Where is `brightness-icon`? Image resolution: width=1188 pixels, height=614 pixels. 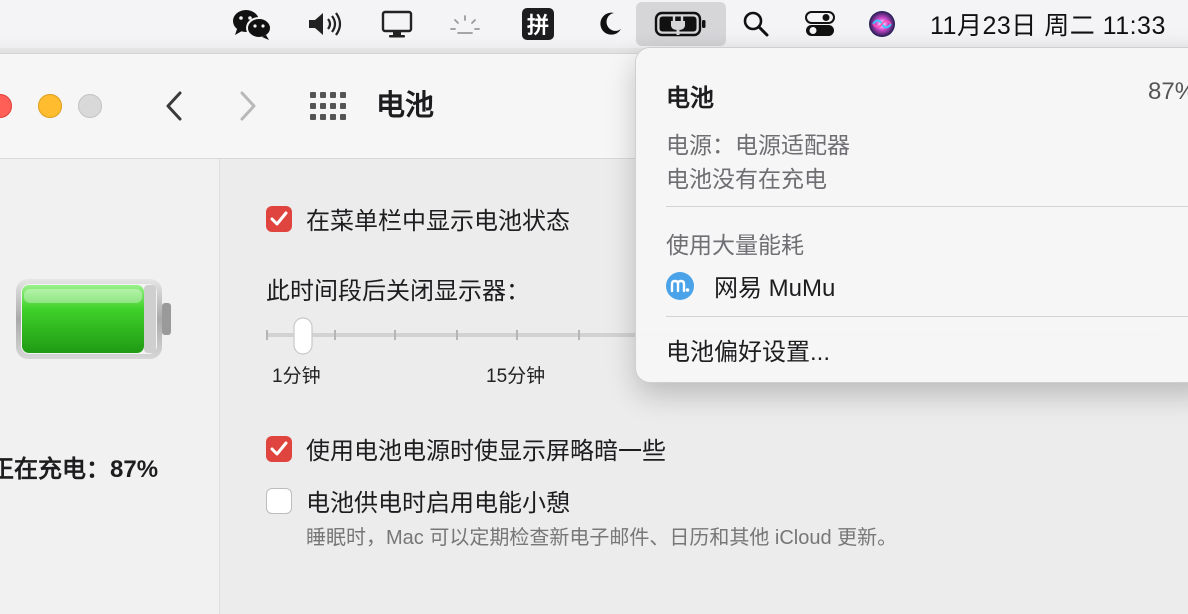 brightness-icon is located at coordinates (465, 24).